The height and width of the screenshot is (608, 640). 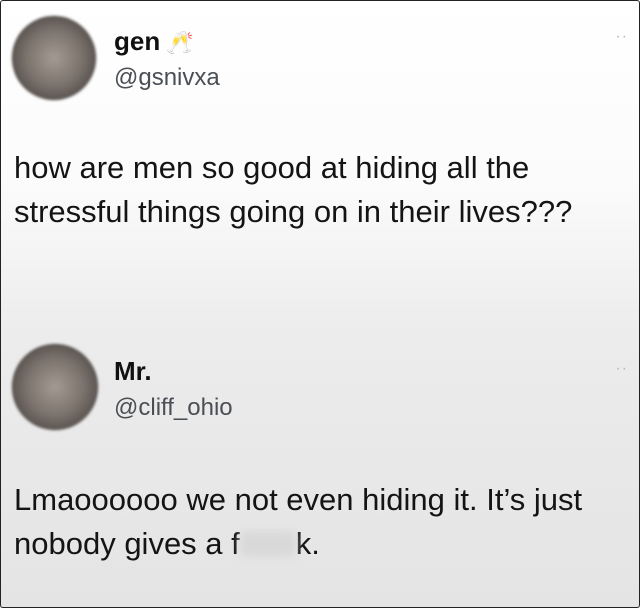 I want to click on display-name-label: gen, so click(x=137, y=41).